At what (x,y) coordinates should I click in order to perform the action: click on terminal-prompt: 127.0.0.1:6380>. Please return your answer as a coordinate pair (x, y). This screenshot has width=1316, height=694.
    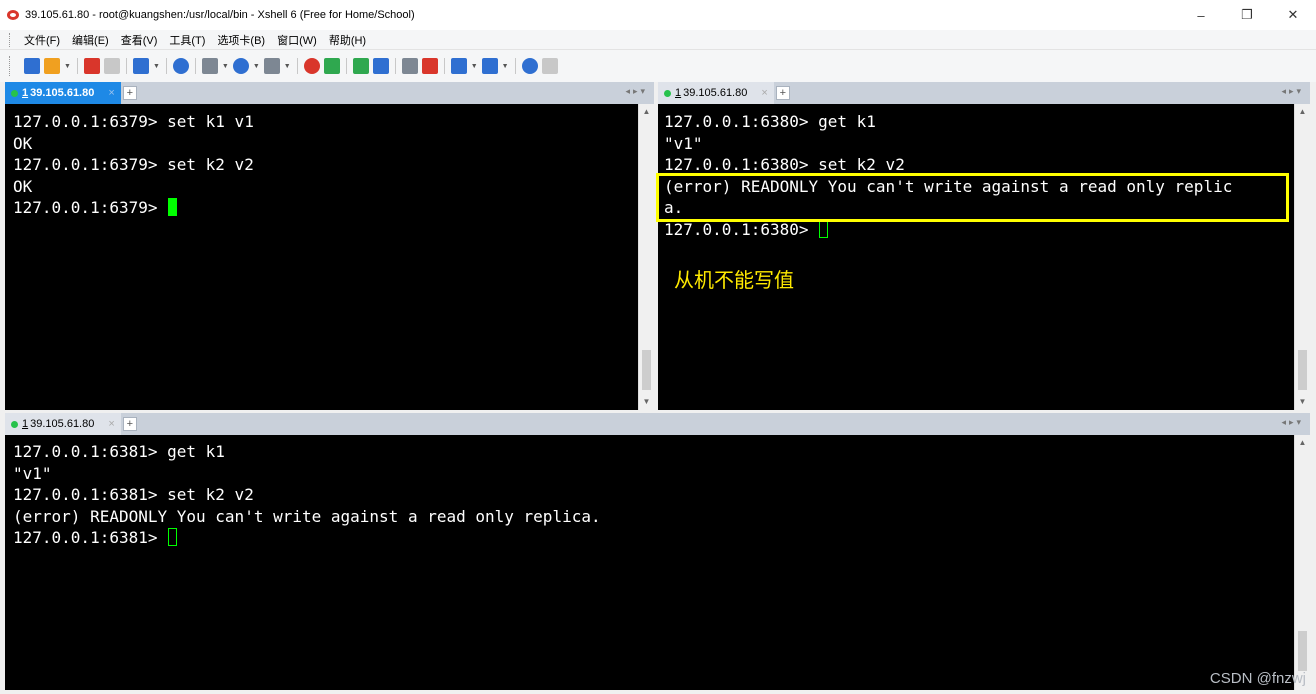
    Looking at the image, I should click on (741, 229).